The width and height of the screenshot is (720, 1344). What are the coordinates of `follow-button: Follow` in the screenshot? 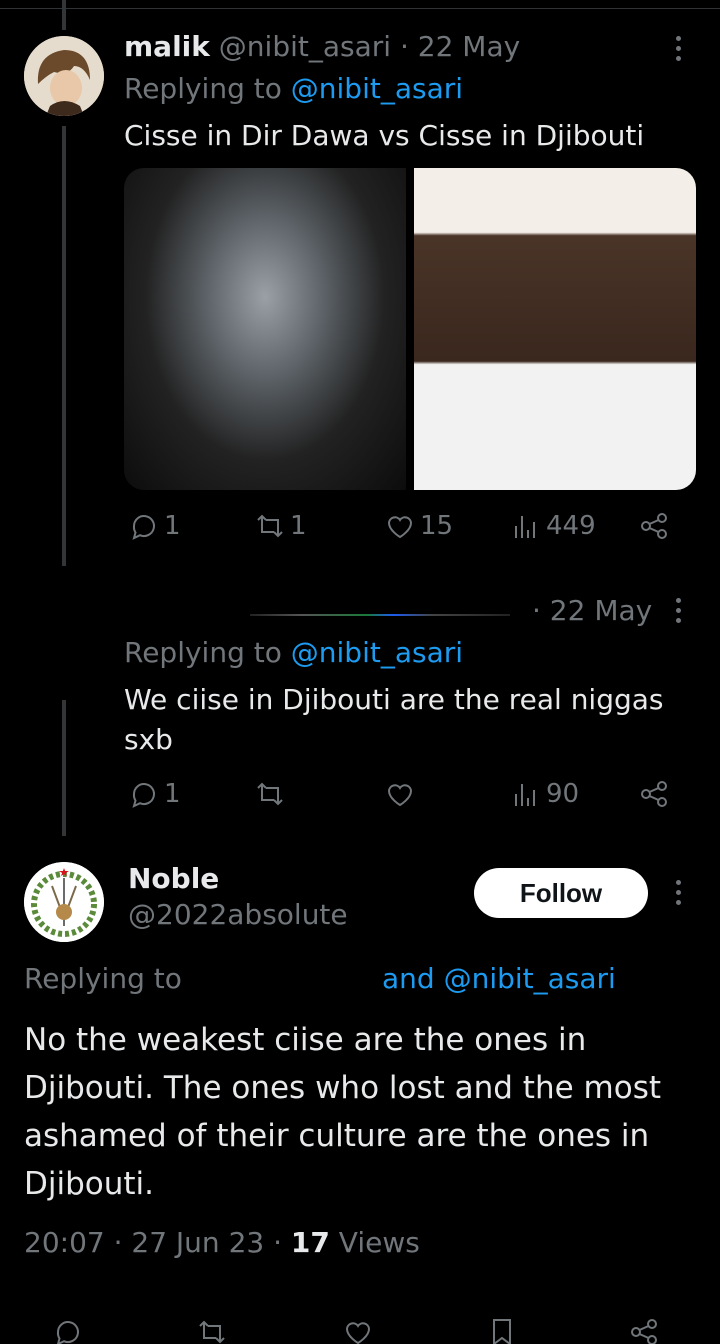 It's located at (561, 893).